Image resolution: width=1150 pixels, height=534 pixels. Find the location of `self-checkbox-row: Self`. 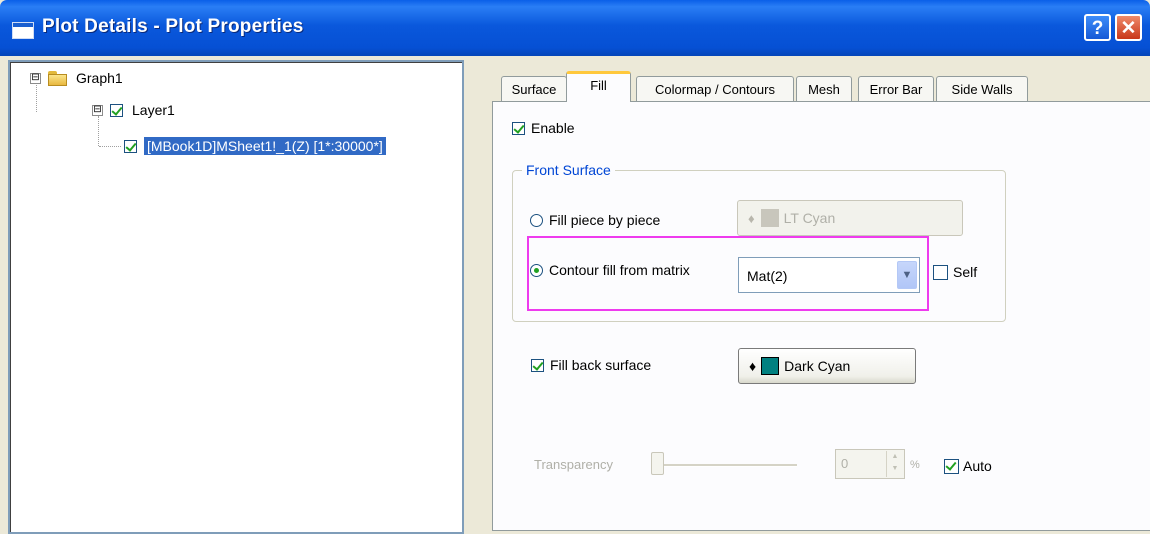

self-checkbox-row: Self is located at coordinates (955, 272).